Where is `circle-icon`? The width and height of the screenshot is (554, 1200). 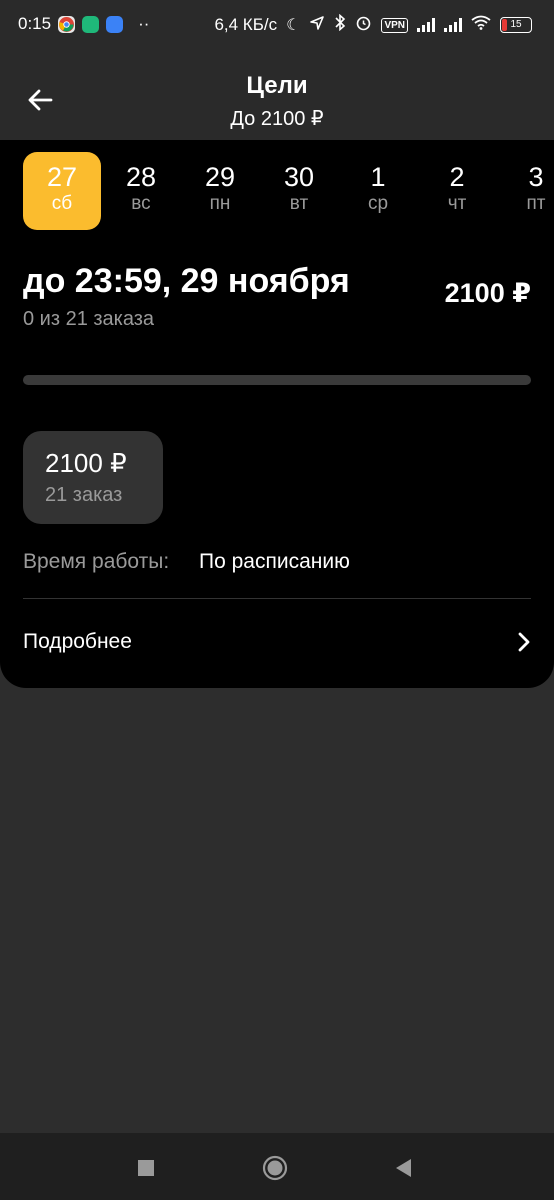 circle-icon is located at coordinates (275, 1168).